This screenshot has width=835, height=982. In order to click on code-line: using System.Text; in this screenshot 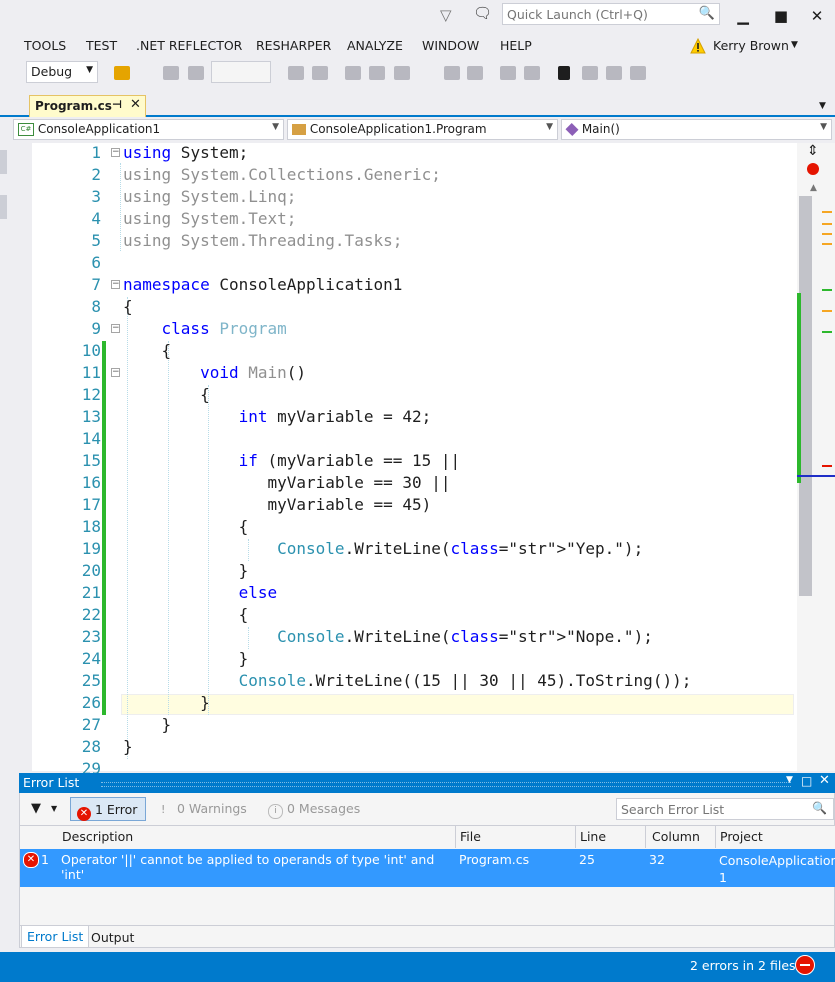, I will do `click(407, 219)`.